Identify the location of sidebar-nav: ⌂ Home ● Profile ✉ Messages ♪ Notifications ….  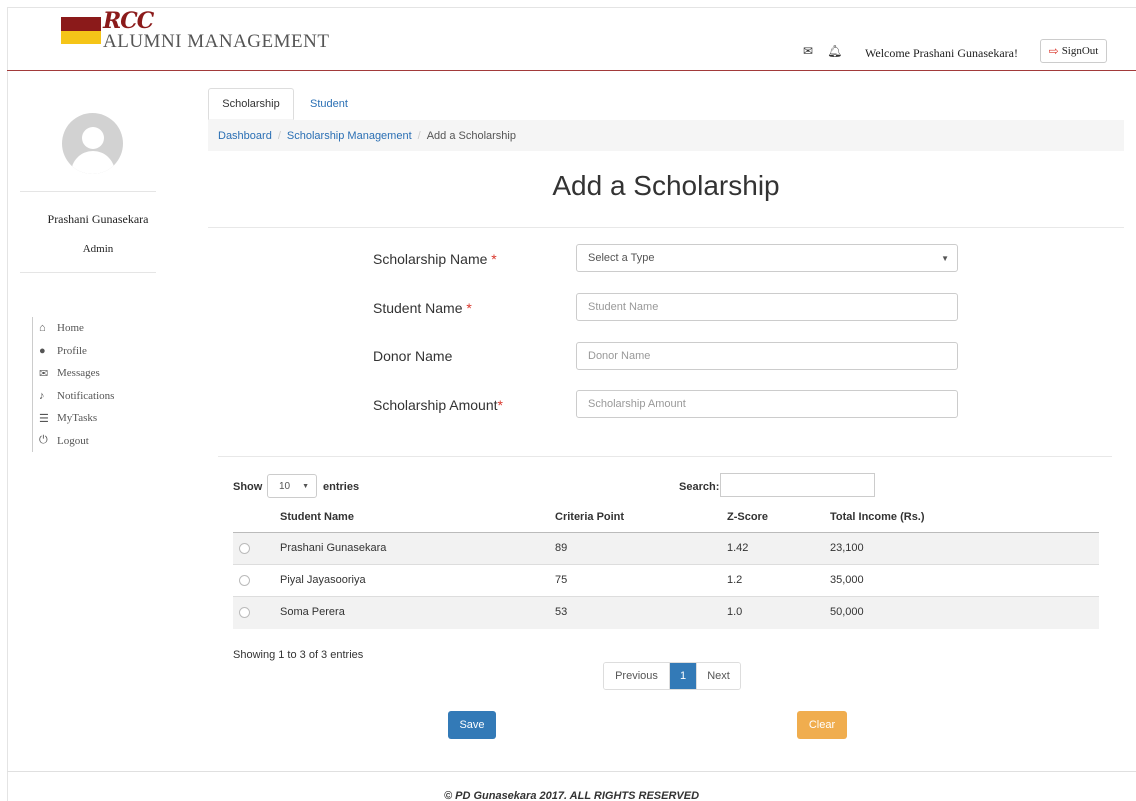
(73, 384).